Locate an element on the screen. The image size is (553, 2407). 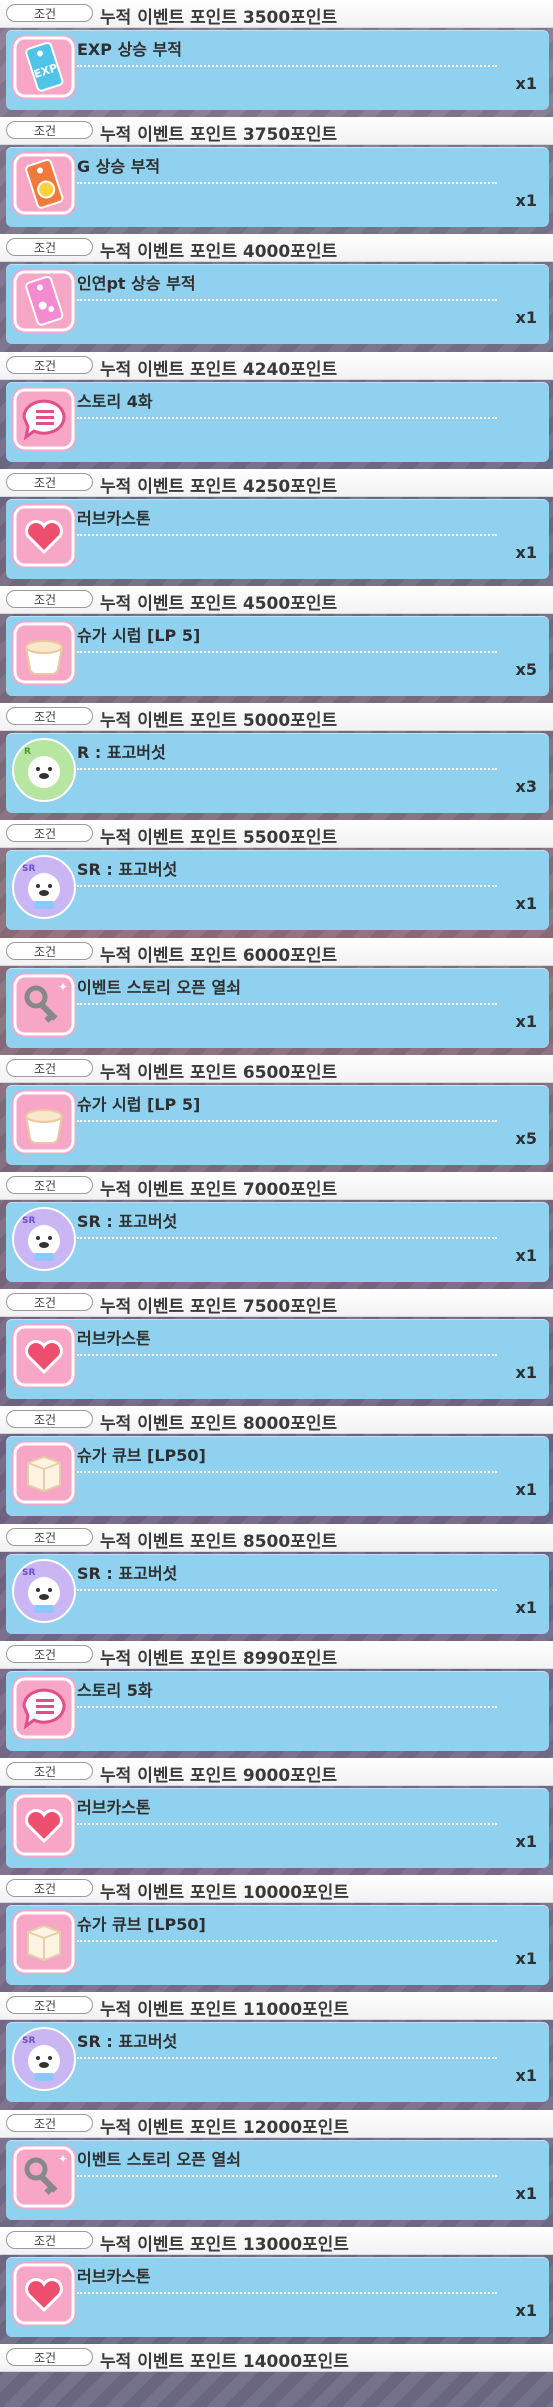
reward-condition-header: 조건 누적 이벤트 포인트 3750포인트 is located at coordinates (276, 131).